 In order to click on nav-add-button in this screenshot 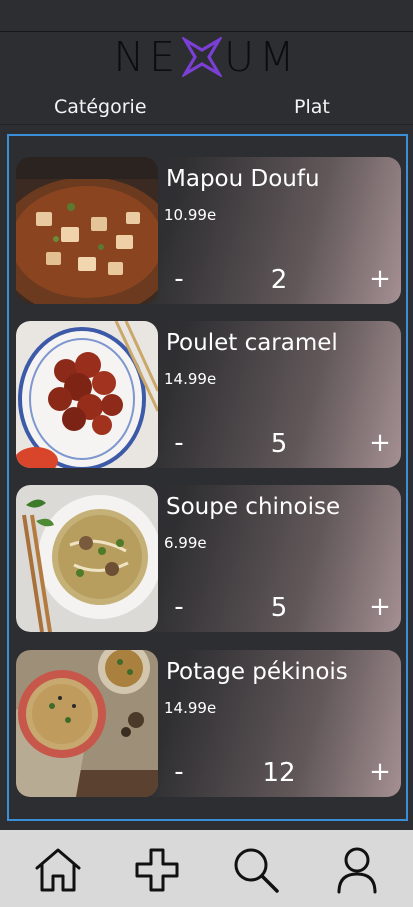, I will do `click(157, 870)`.